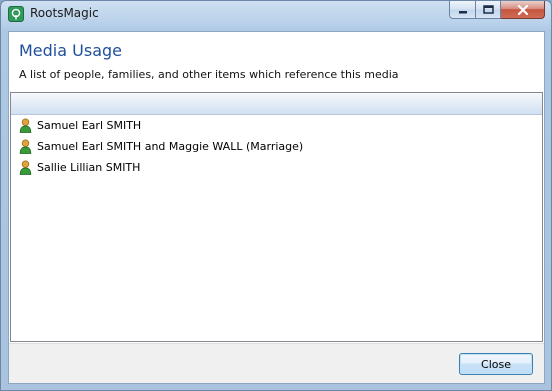 This screenshot has height=391, width=552. What do you see at coordinates (276, 104) in the screenshot?
I see `list-header` at bounding box center [276, 104].